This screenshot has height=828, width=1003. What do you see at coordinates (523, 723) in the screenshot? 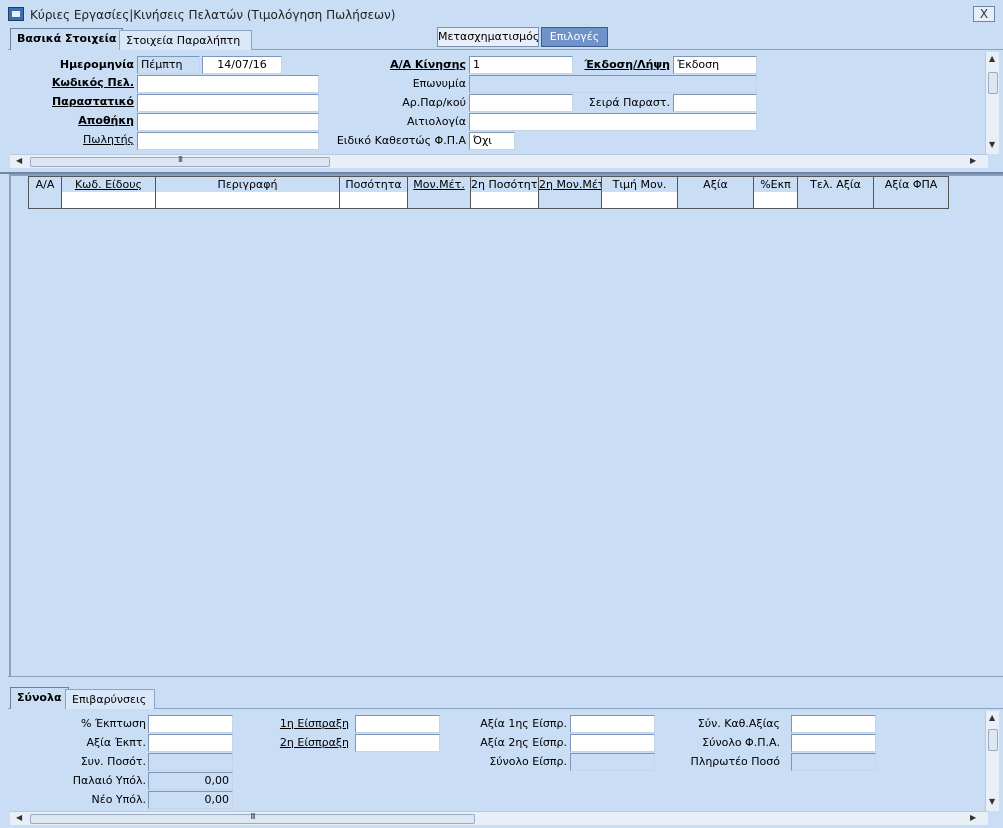
I see `collection1-amount-label: Αξία 1ης Είσπρ.` at bounding box center [523, 723].